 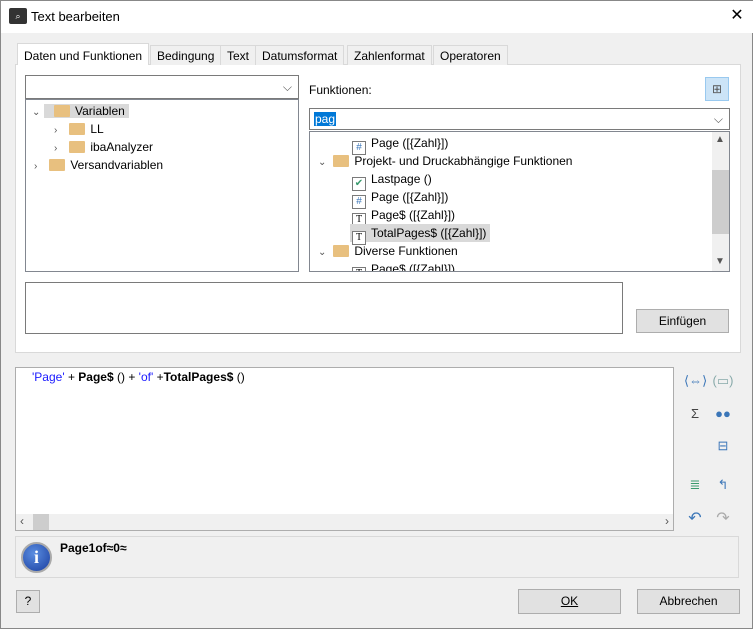 I want to click on sum-icon: Σ, so click(x=695, y=414).